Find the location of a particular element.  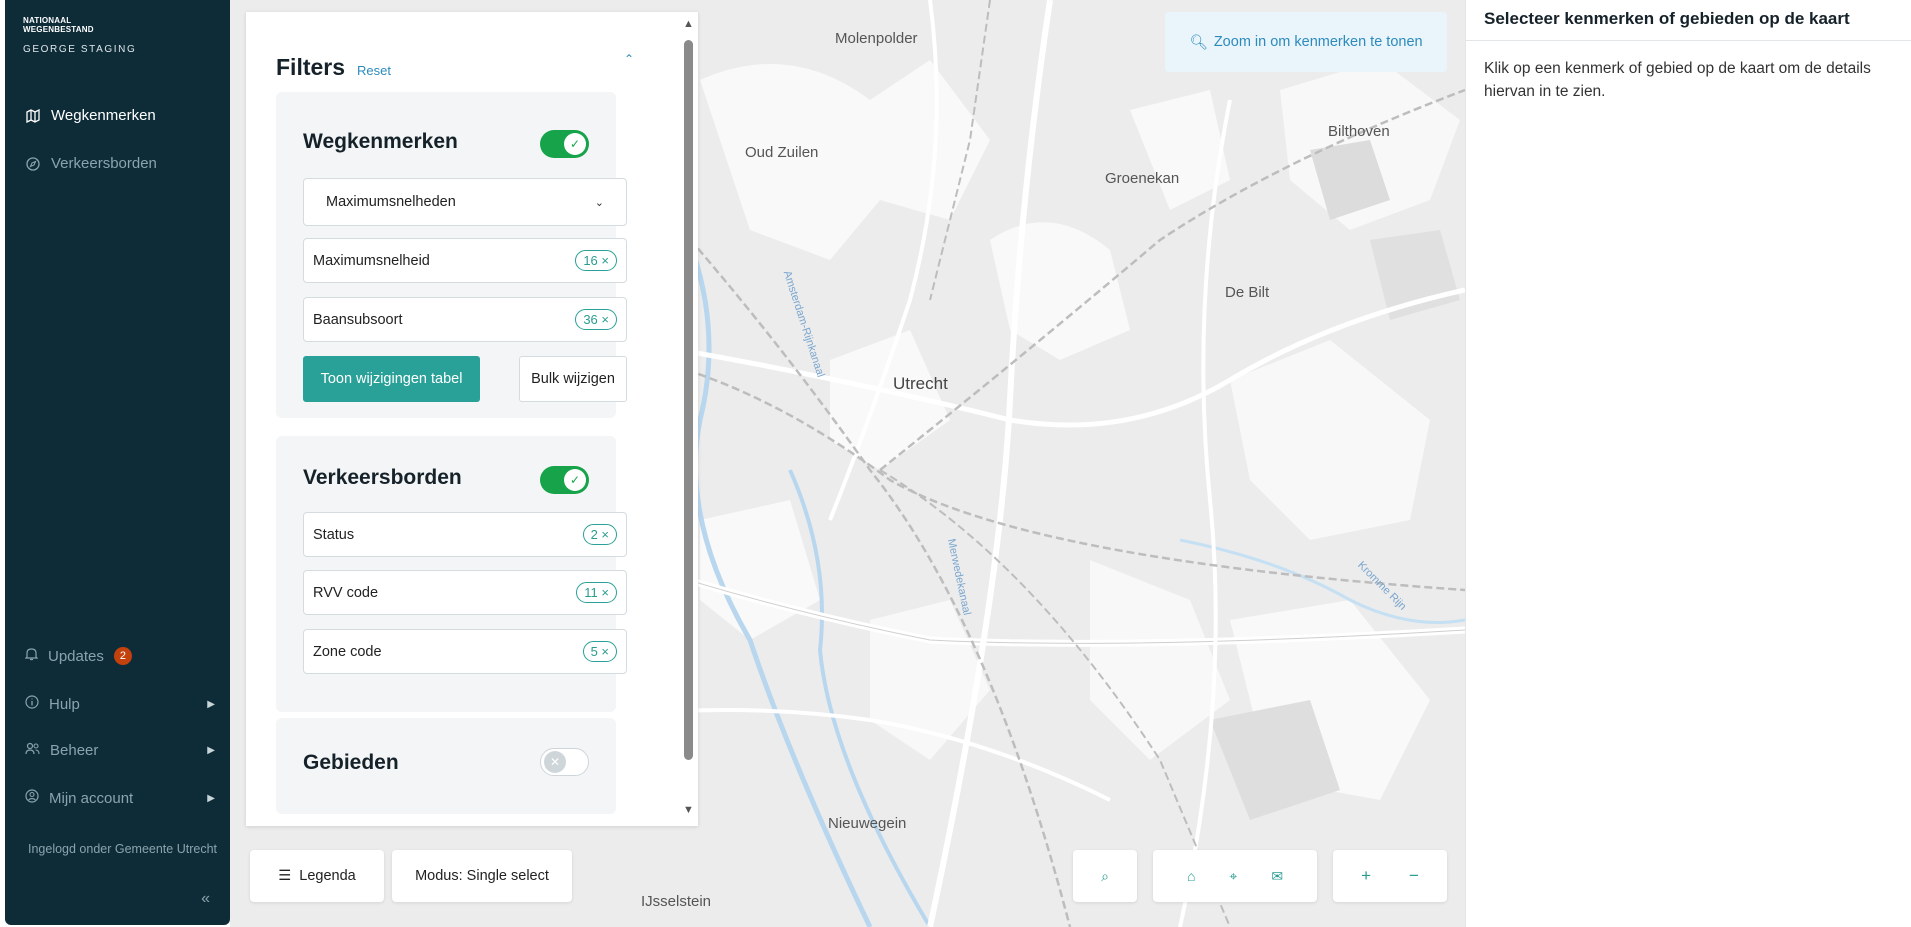

mode-button-label: Modus: Single select is located at coordinates (482, 876).